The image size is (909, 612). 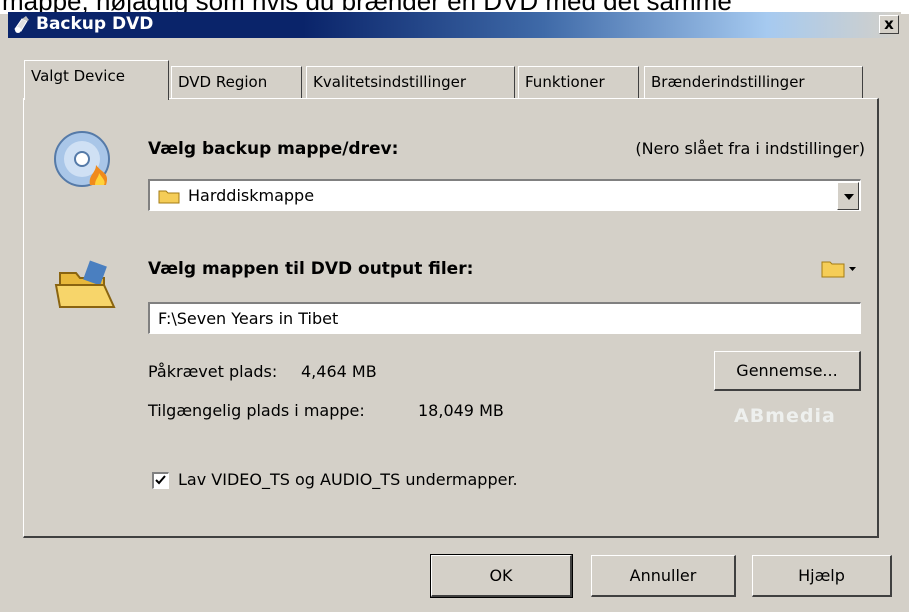 I want to click on title-bar: Backup DVD x, so click(x=454, y=25).